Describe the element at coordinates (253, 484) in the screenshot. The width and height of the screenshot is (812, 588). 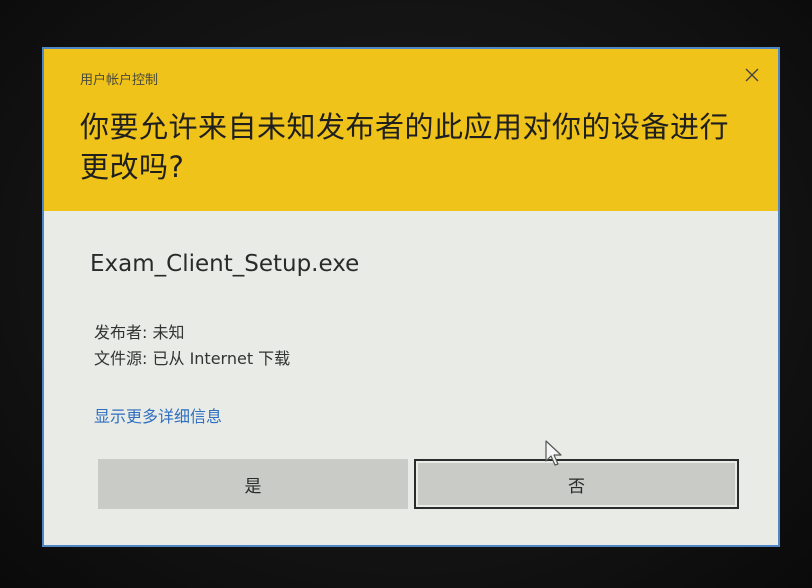
I see `yes-button: 是` at that location.